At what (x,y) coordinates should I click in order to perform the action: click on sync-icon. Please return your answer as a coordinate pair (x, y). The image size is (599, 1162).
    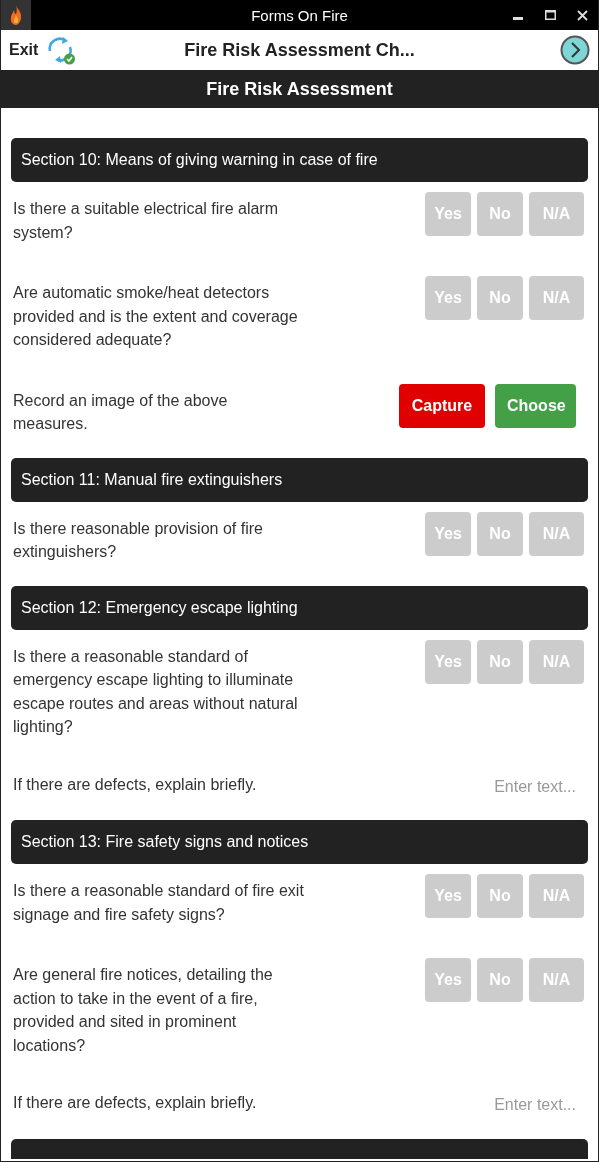
    Looking at the image, I should click on (61, 50).